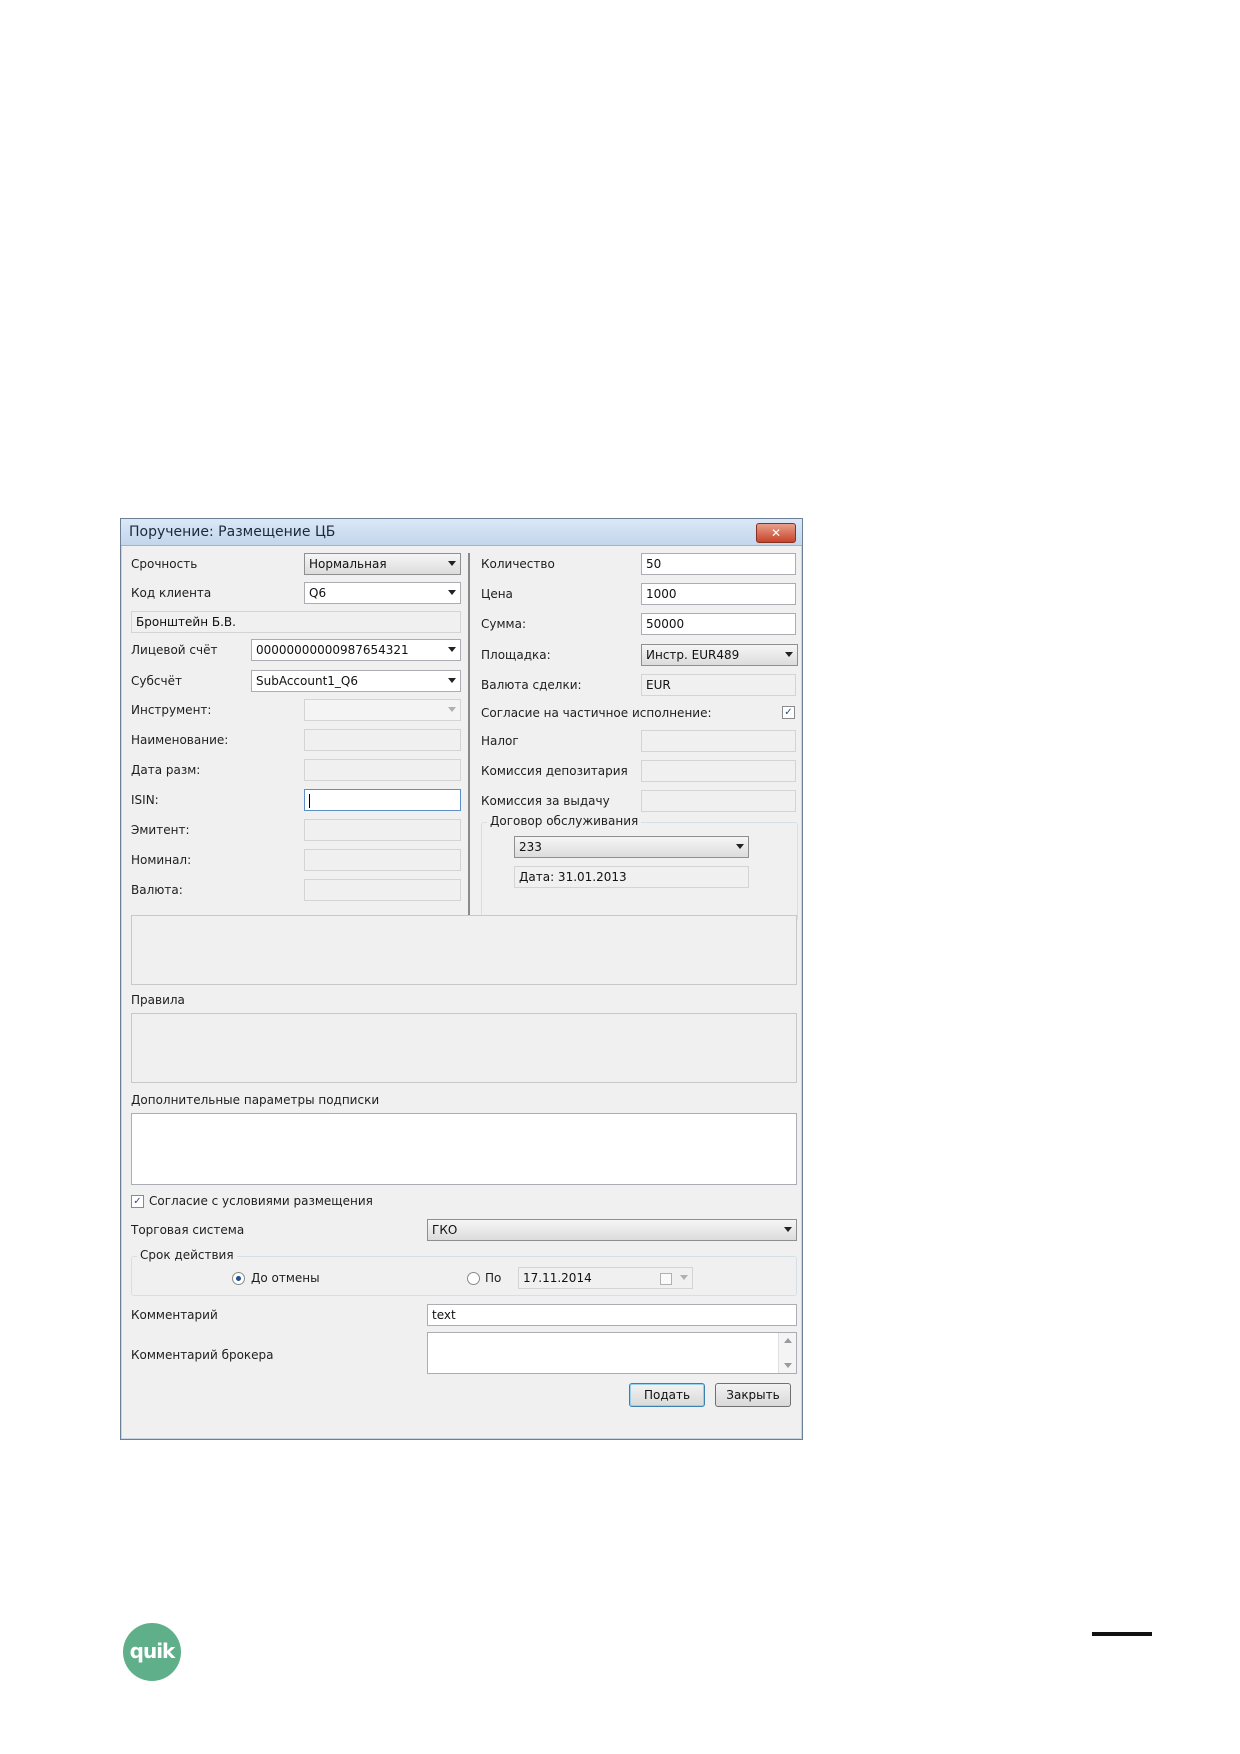 The height and width of the screenshot is (1754, 1240). Describe the element at coordinates (718, 624) in the screenshot. I see `sum-input: 50000` at that location.